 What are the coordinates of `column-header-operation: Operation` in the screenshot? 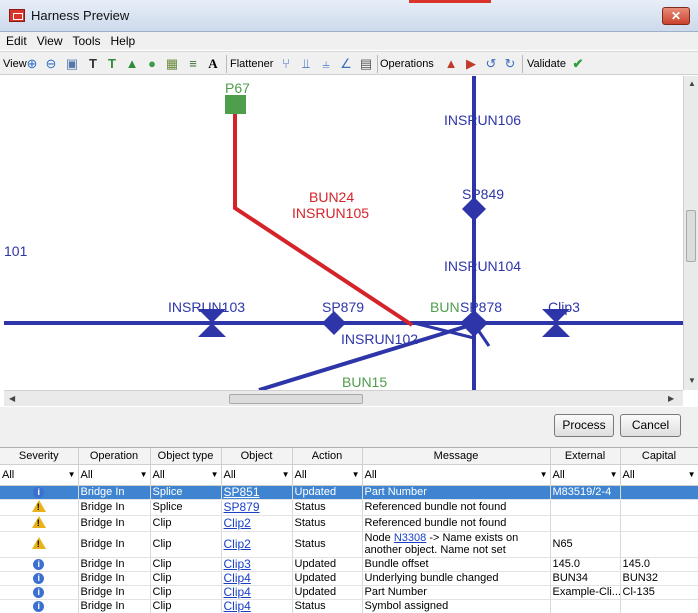 It's located at (114, 456).